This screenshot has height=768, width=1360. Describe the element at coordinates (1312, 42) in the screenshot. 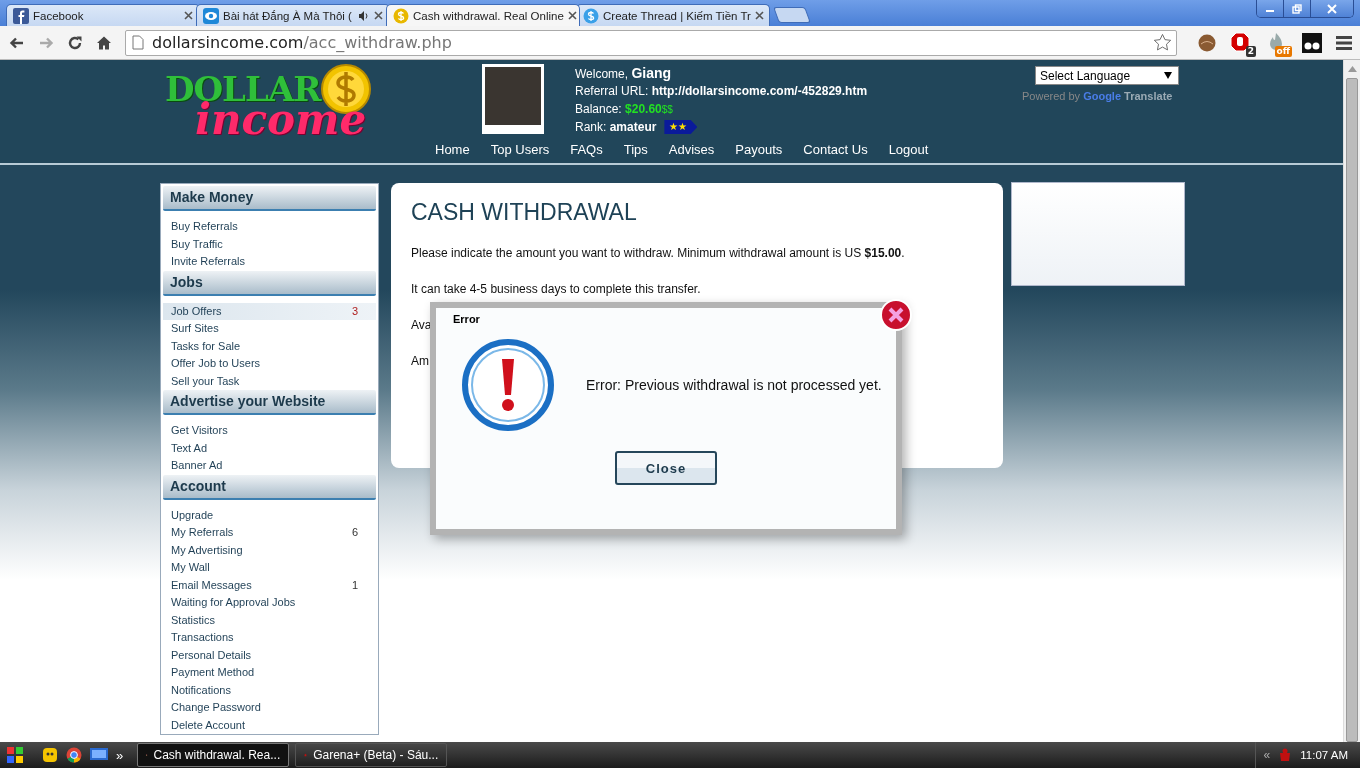

I see `glasses-icon` at that location.